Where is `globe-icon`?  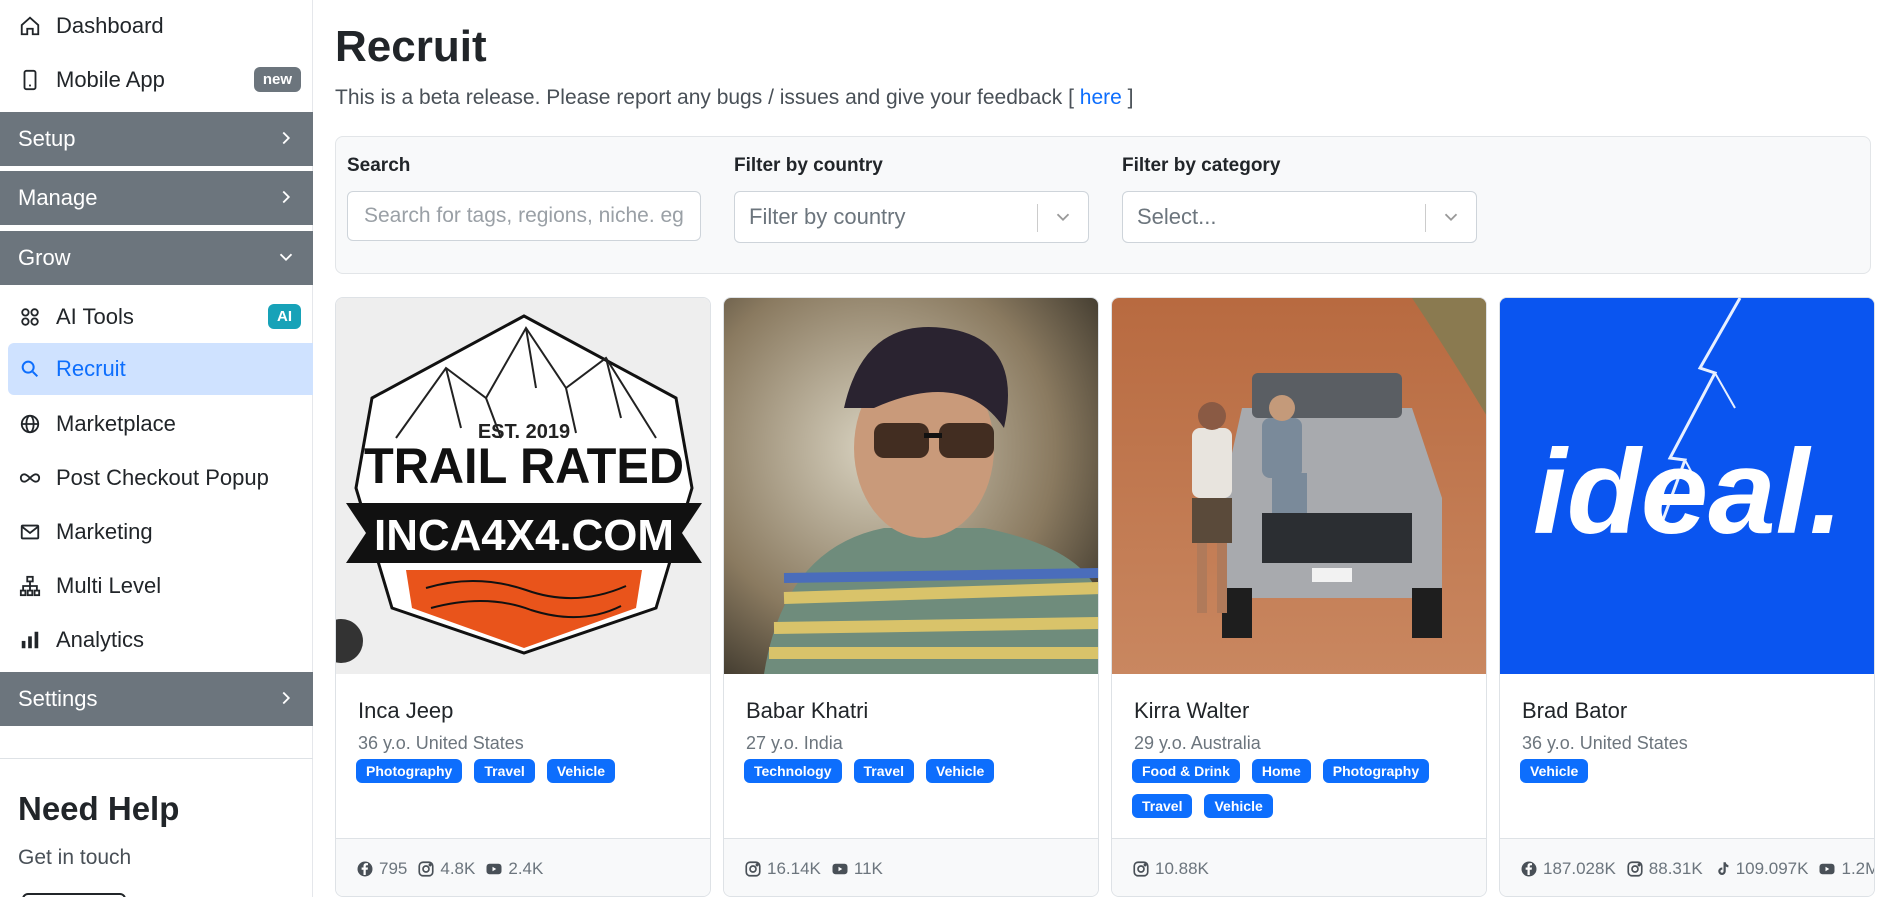 globe-icon is located at coordinates (30, 424).